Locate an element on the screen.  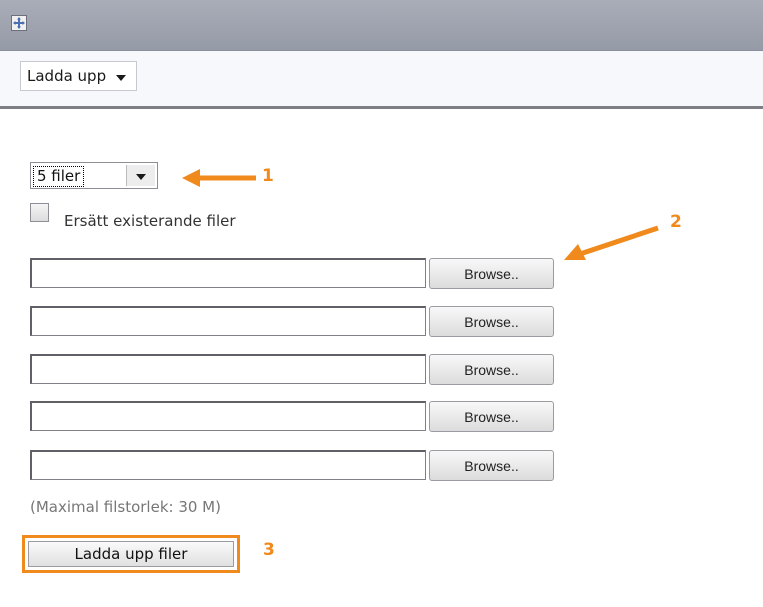
window-title-bar is located at coordinates (381, 25).